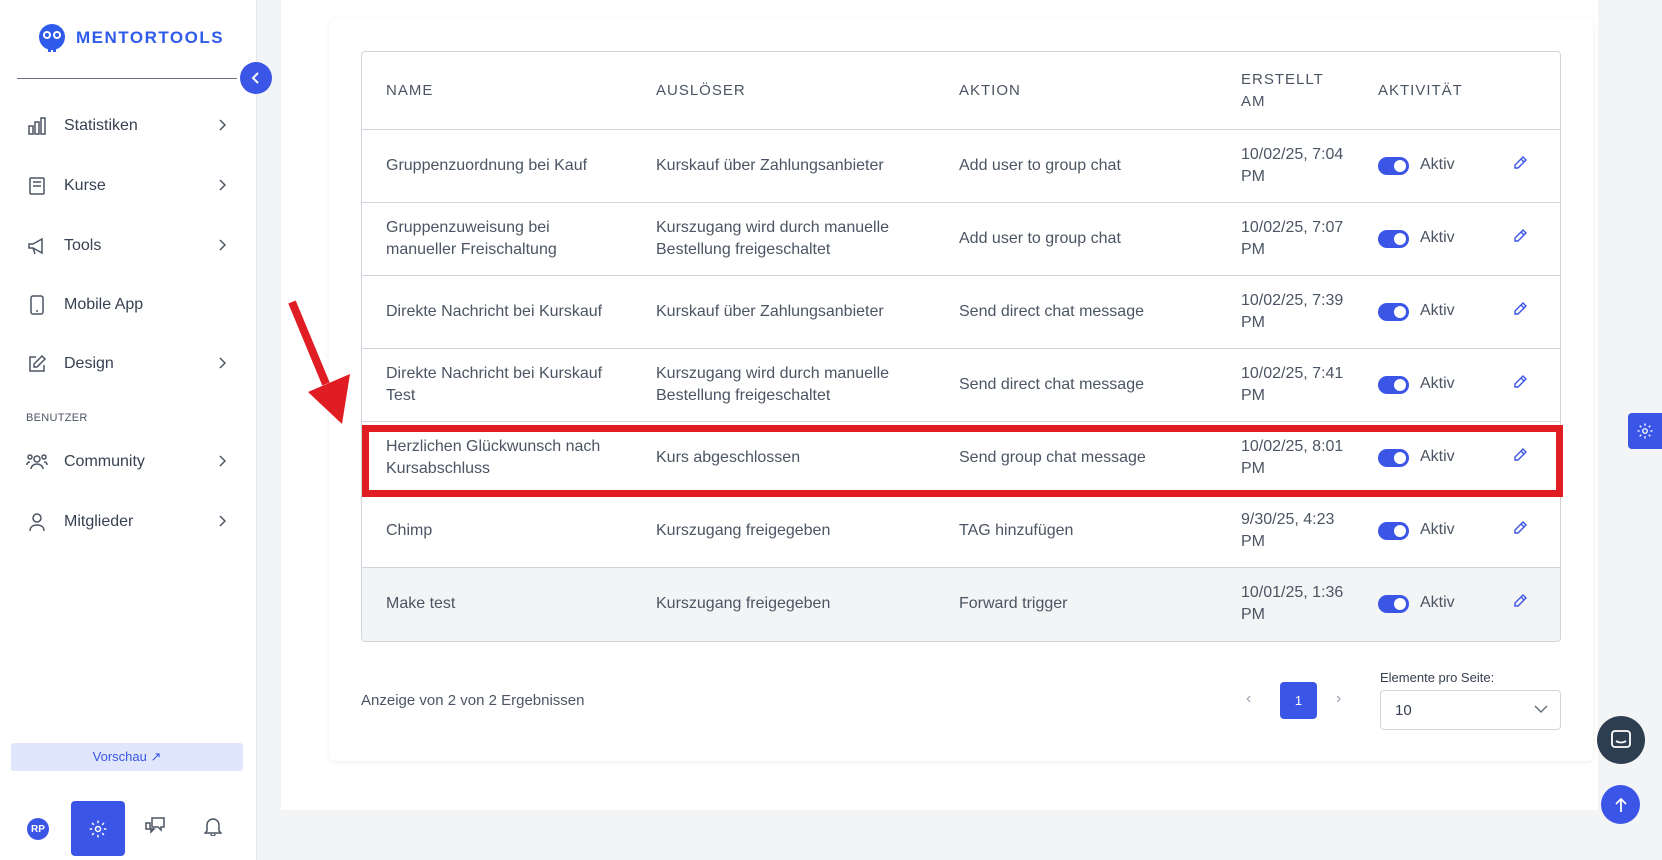 The width and height of the screenshot is (1662, 860). Describe the element at coordinates (1051, 384) in the screenshot. I see `row-action: Send direct chat message` at that location.